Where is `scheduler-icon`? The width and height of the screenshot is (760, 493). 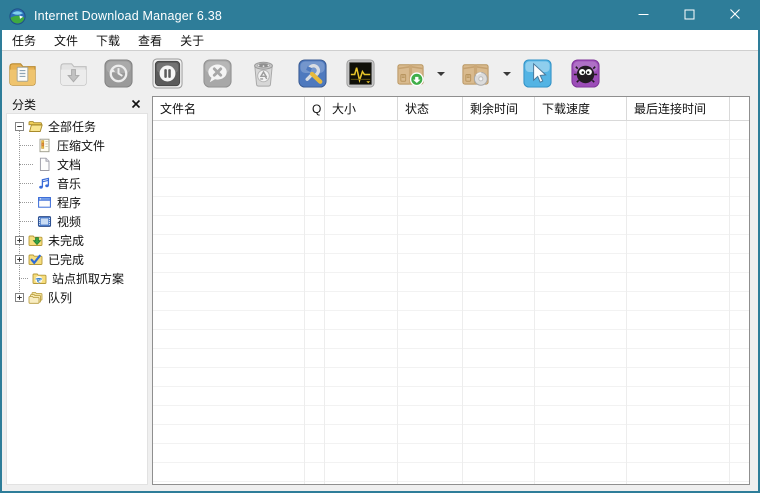 scheduler-icon is located at coordinates (360, 73).